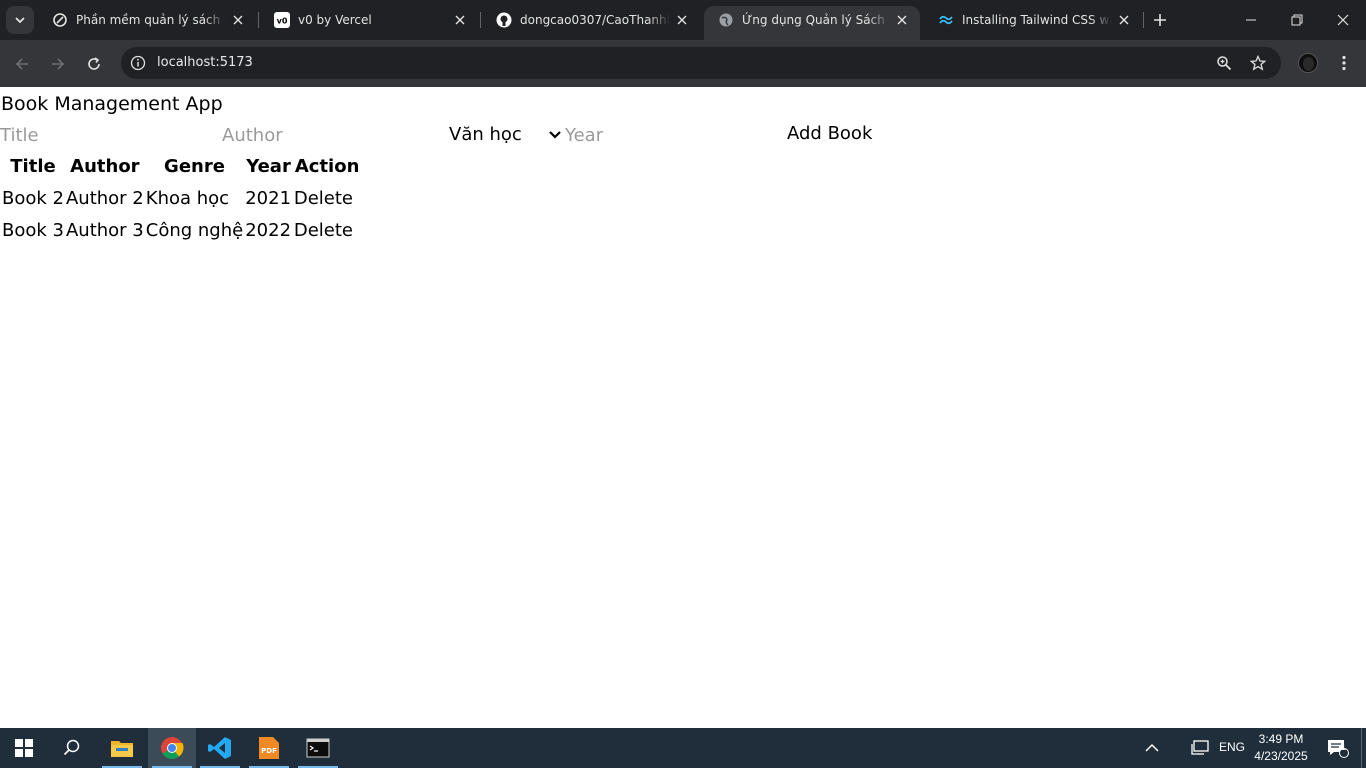  I want to click on restore-button, so click(1297, 20).